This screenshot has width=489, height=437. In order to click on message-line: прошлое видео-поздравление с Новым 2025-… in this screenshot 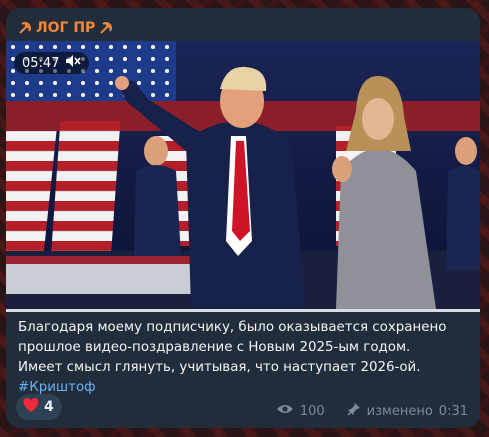, I will do `click(214, 347)`.